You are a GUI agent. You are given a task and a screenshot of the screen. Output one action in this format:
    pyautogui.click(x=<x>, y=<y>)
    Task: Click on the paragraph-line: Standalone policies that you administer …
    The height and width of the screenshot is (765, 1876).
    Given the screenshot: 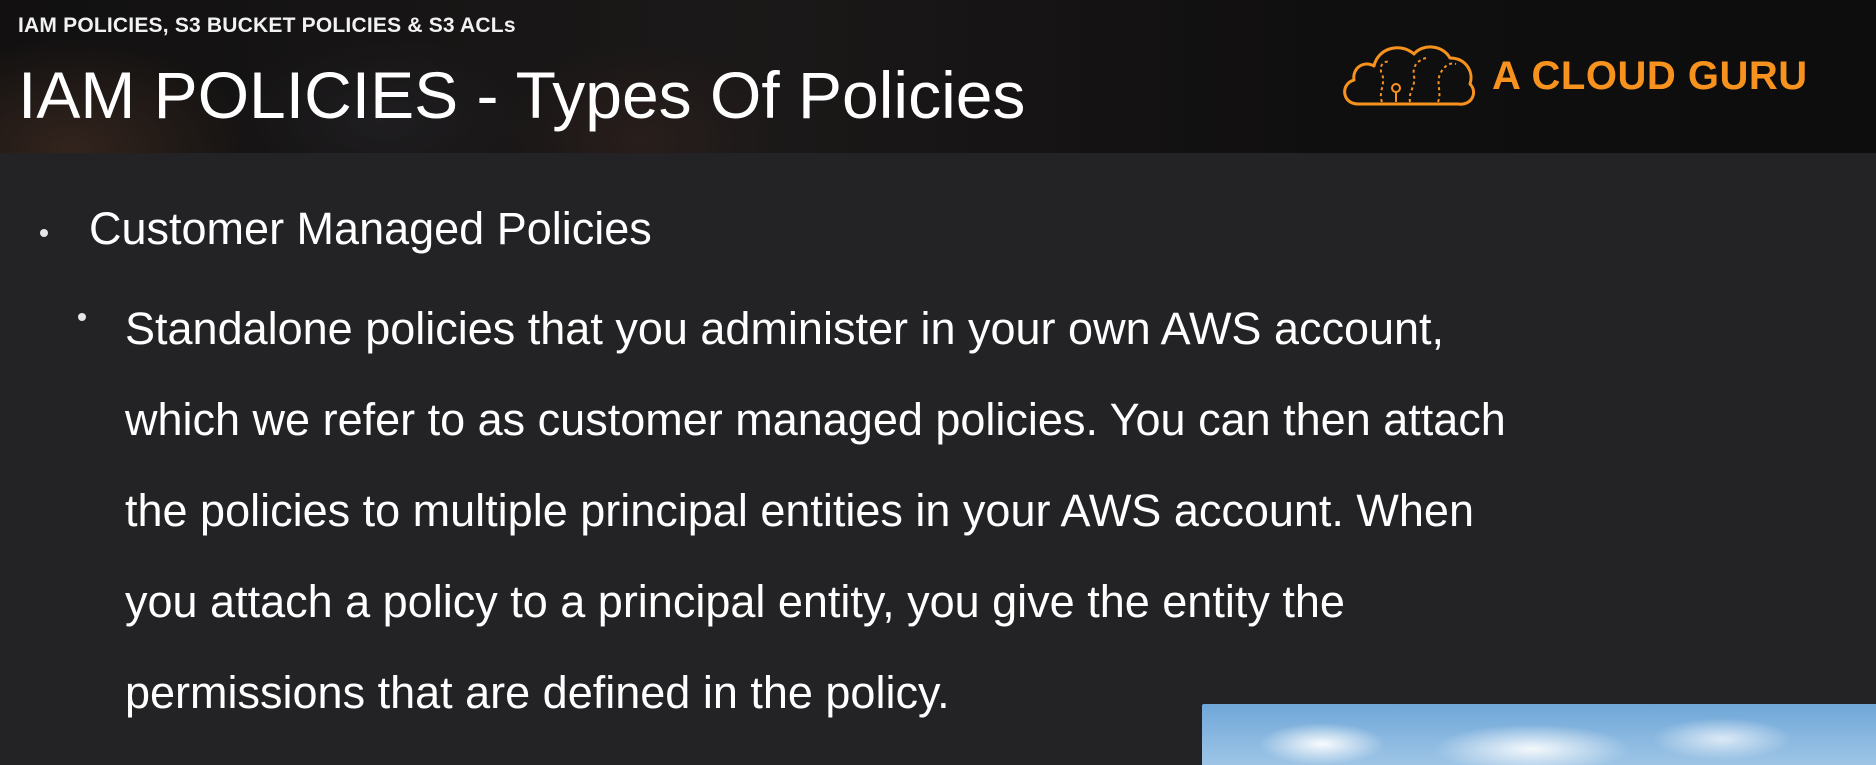 What is the action you would take?
    pyautogui.click(x=785, y=328)
    